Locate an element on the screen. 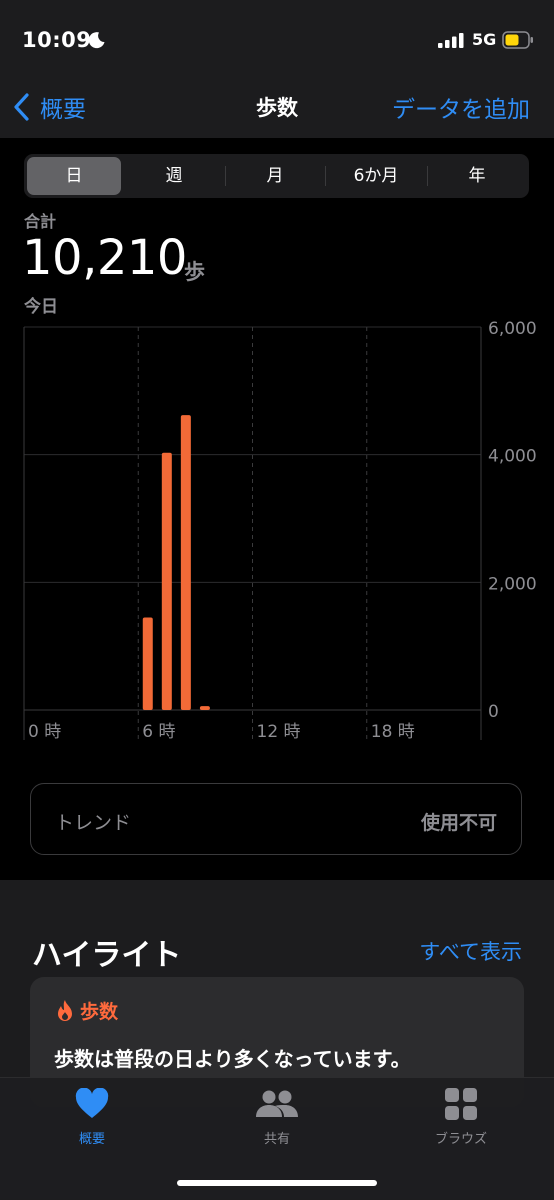  x-tick-label: 18 時 is located at coordinates (393, 732).